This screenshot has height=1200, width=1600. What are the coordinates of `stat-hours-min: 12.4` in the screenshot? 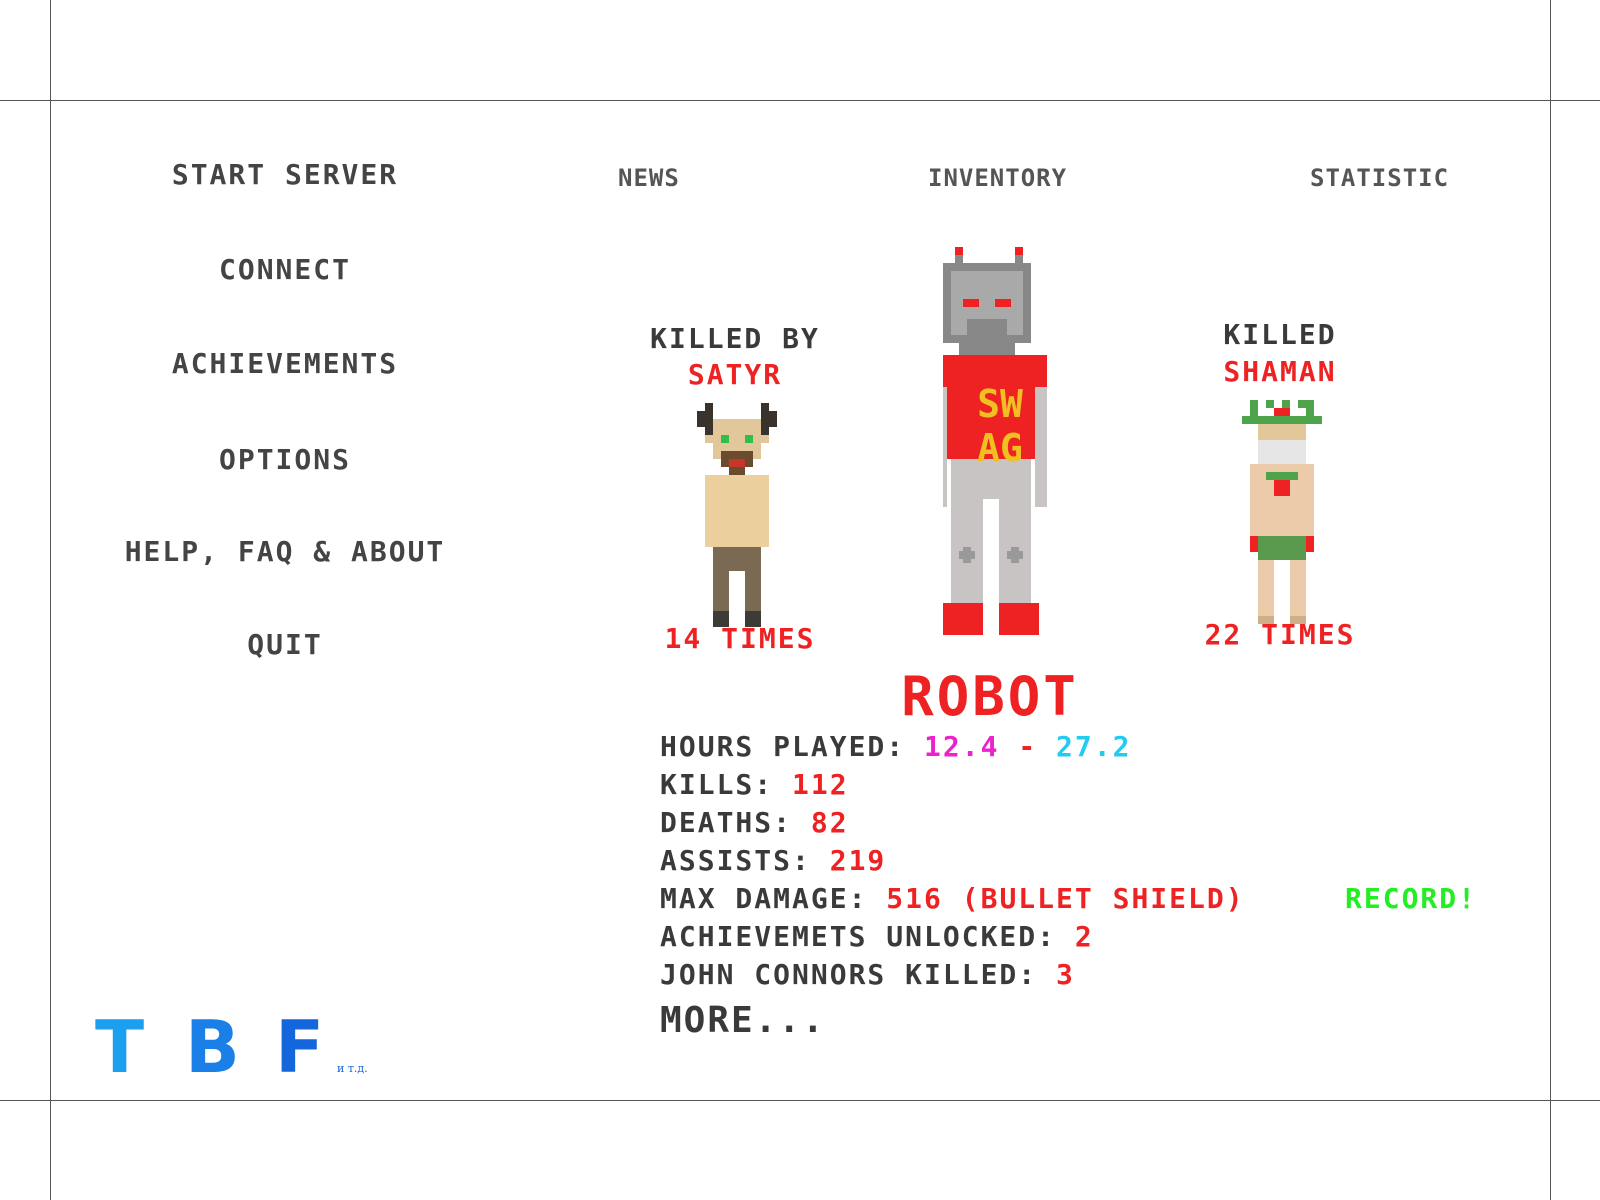 It's located at (962, 746).